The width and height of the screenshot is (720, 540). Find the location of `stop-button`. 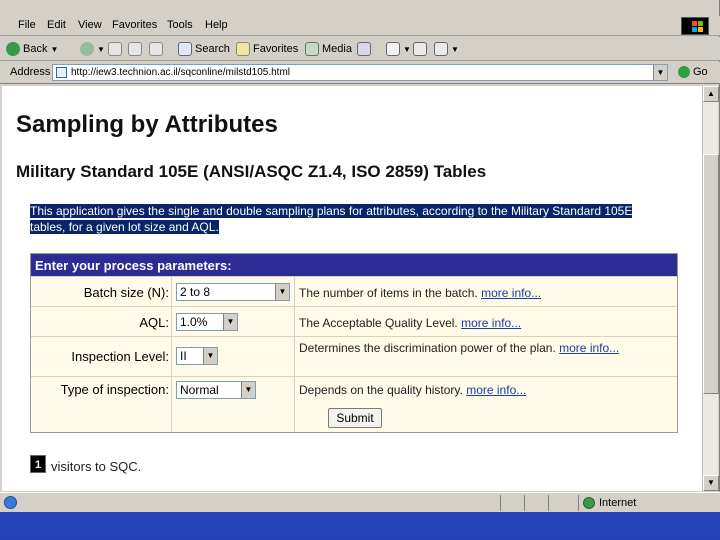

stop-button is located at coordinates (115, 49).